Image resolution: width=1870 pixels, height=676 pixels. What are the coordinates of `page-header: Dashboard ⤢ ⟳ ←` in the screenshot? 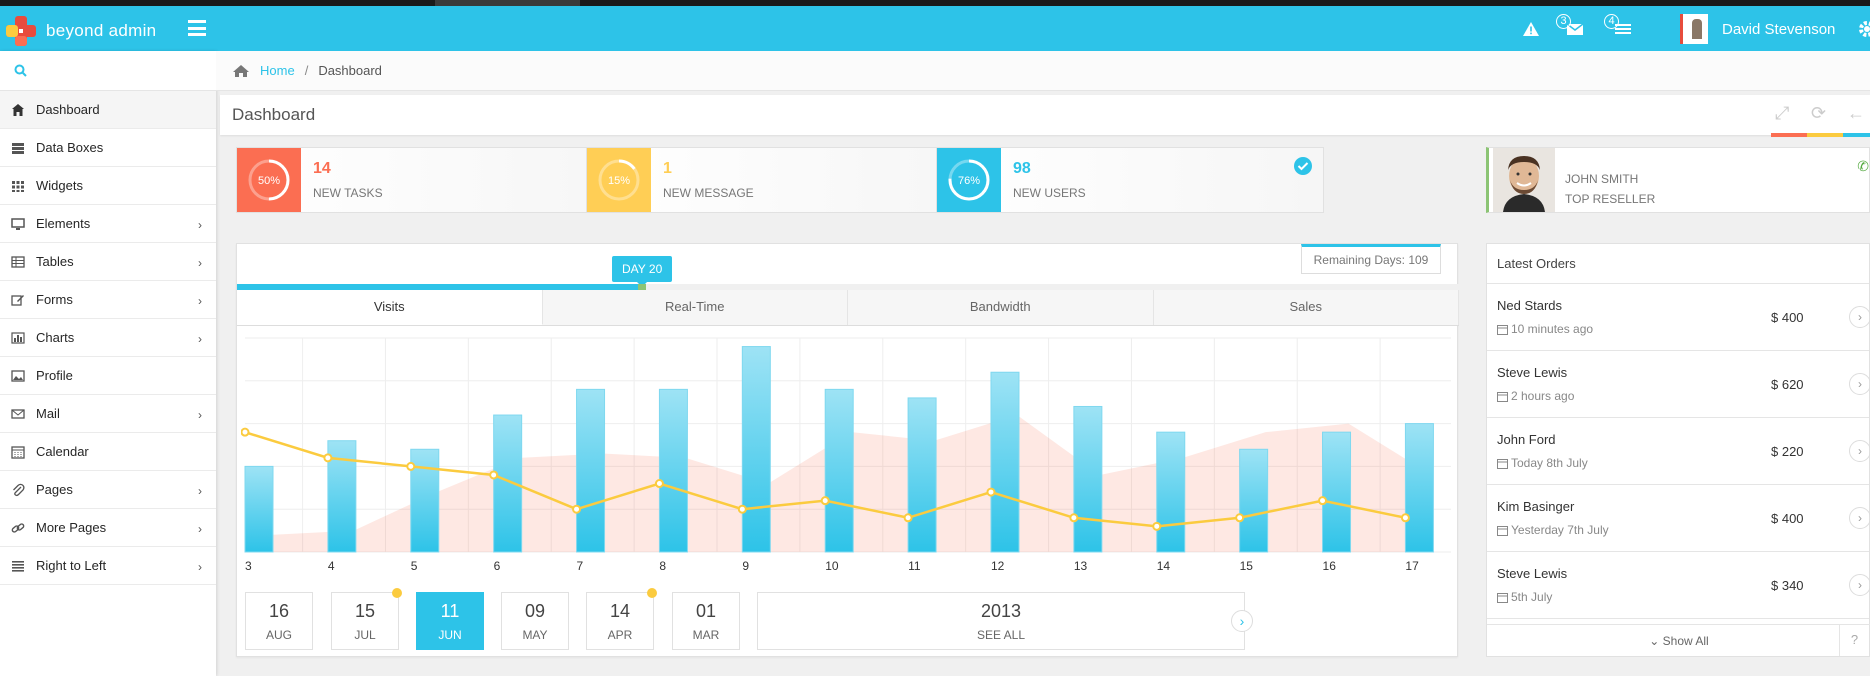 It's located at (1045, 116).